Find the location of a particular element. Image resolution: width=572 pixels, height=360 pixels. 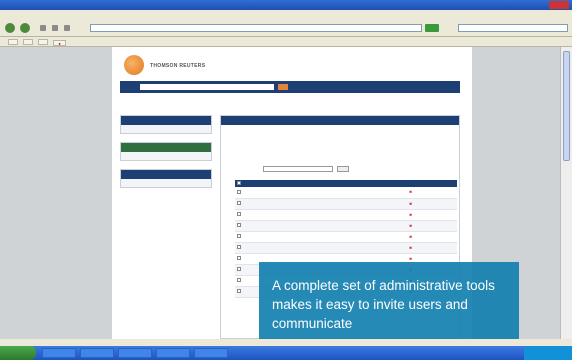

search-go-button is located at coordinates (283, 87).